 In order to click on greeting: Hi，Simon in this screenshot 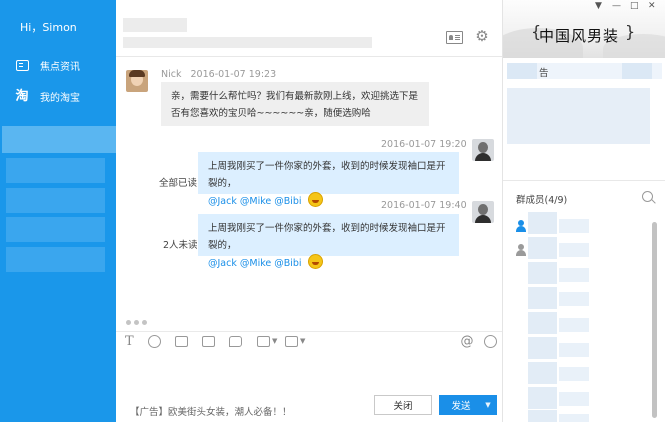, I will do `click(48, 27)`.